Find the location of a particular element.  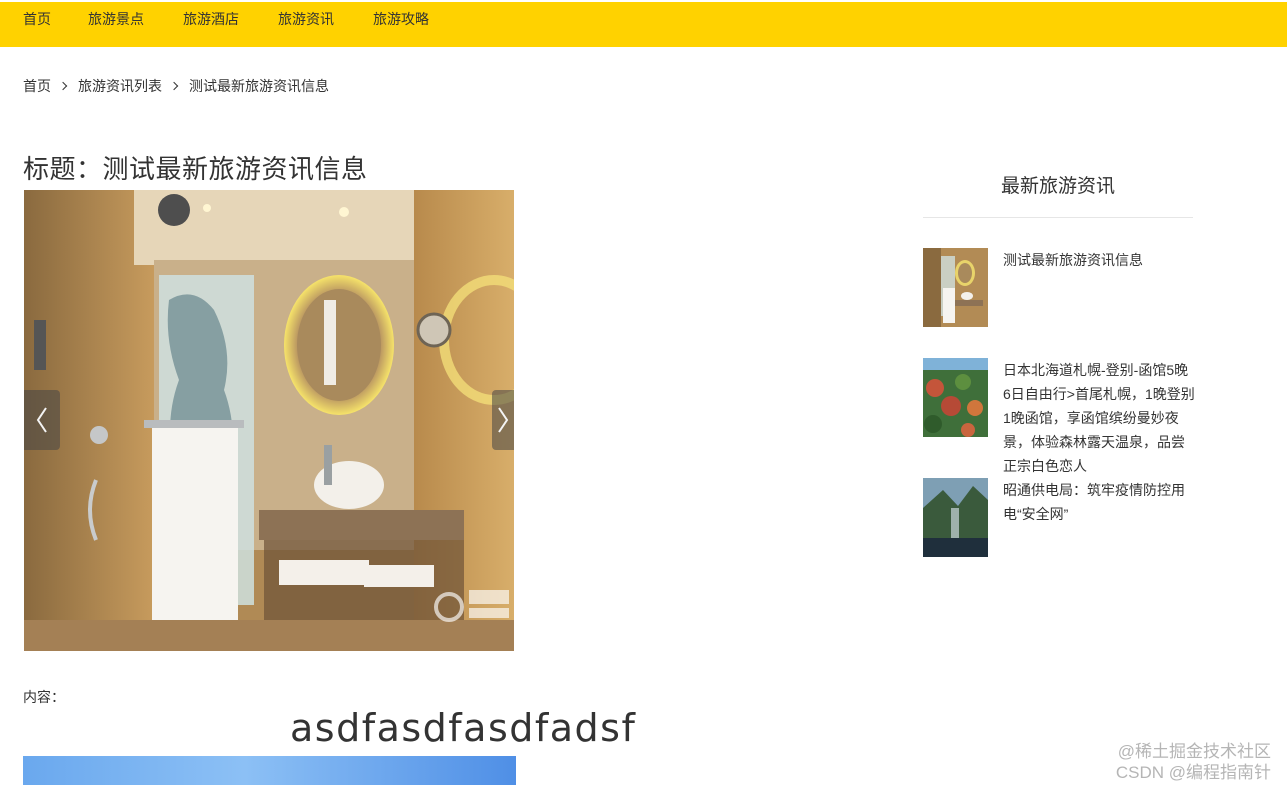

news-title: 昭通供电局：筑牢疫情防控用电“安全网” is located at coordinates (1099, 502).